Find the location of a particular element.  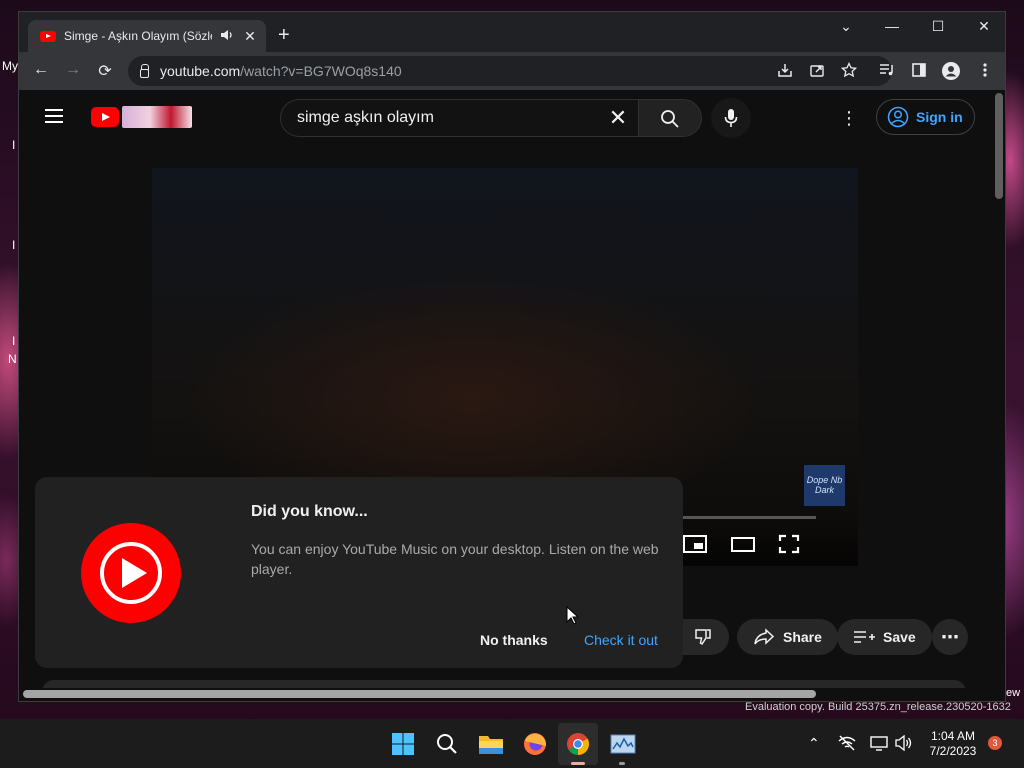

youtube-header: simge aşkın olayım ✕ ⋮ Sign in is located at coordinates (506, 118).